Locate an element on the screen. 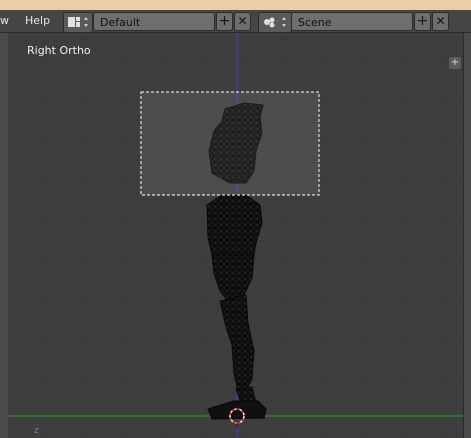 The height and width of the screenshot is (438, 471). add-scene-button: + is located at coordinates (422, 21).